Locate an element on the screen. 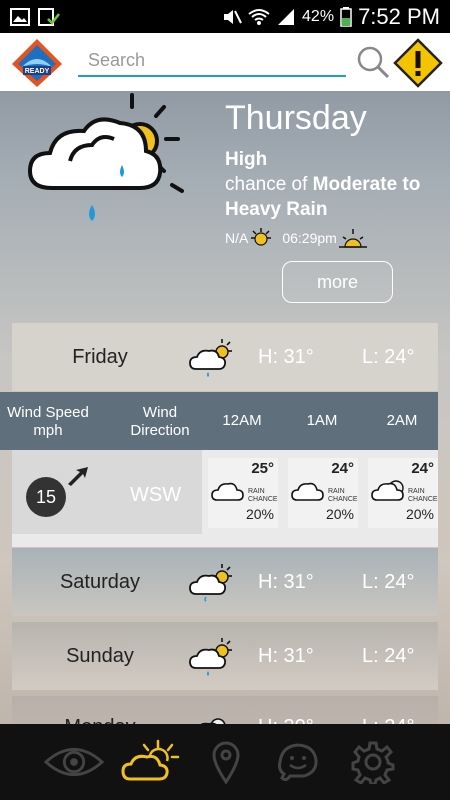 This screenshot has width=450, height=800. wind-direction-header: Wind Direction is located at coordinates (160, 422).